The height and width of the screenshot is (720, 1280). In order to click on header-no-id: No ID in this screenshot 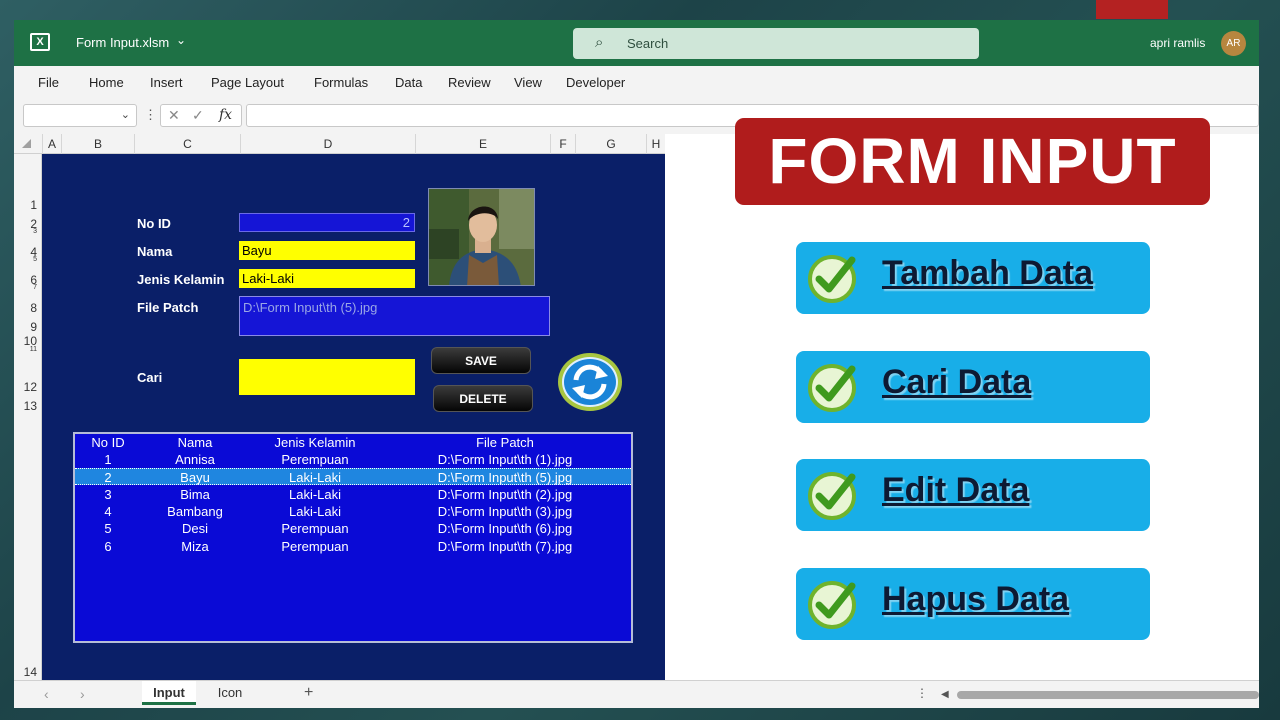, I will do `click(108, 442)`.